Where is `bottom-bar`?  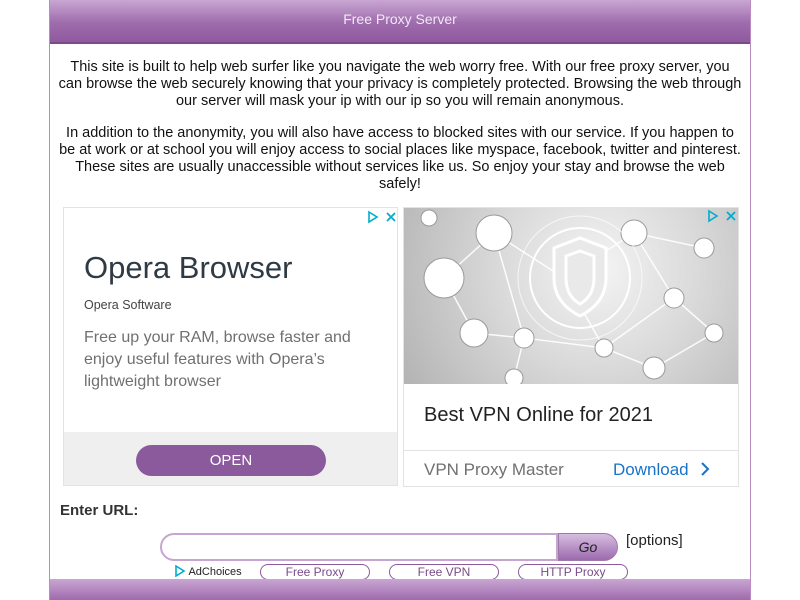
bottom-bar is located at coordinates (400, 589).